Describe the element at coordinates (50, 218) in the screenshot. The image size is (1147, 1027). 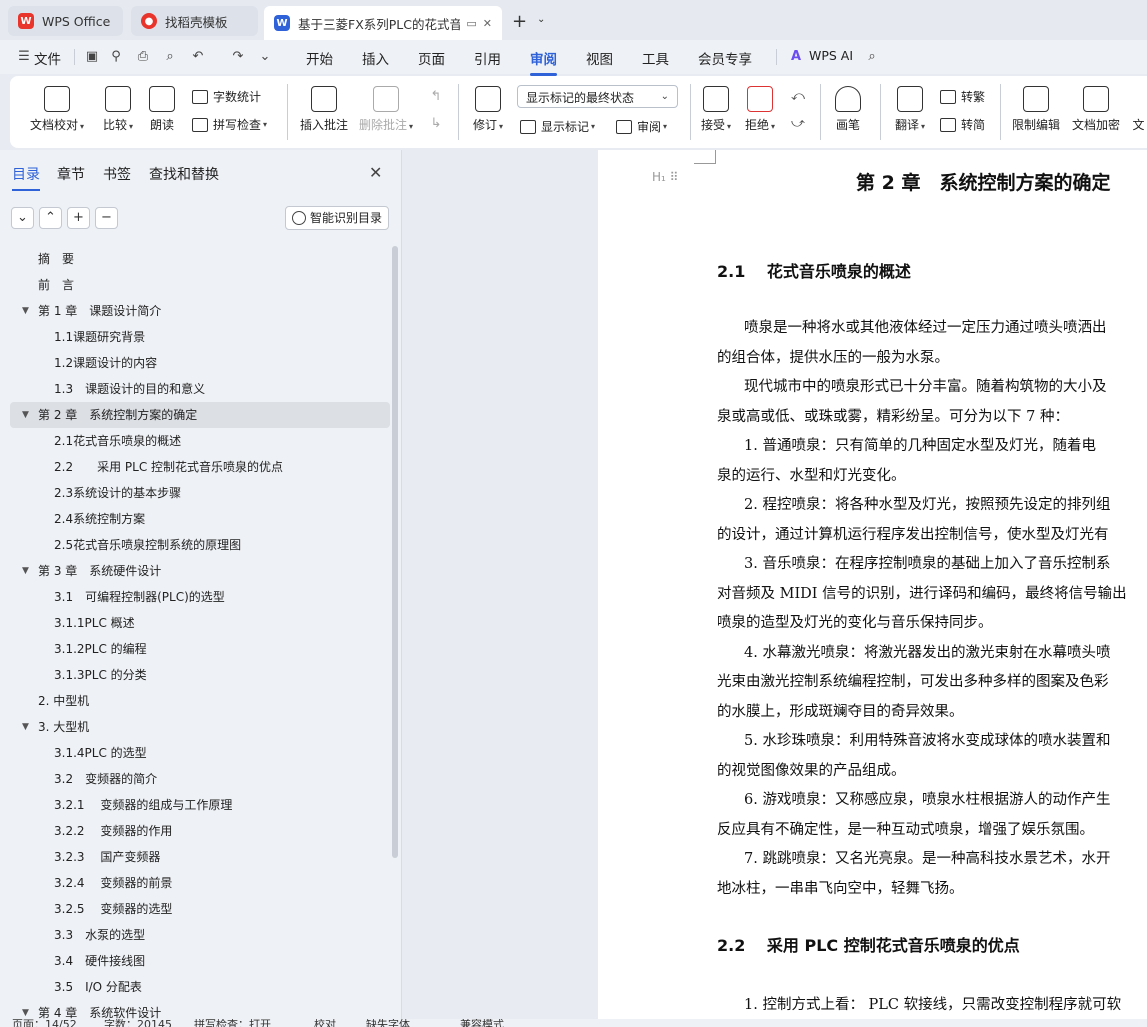
I see `collapse-up-button: ⌃` at that location.